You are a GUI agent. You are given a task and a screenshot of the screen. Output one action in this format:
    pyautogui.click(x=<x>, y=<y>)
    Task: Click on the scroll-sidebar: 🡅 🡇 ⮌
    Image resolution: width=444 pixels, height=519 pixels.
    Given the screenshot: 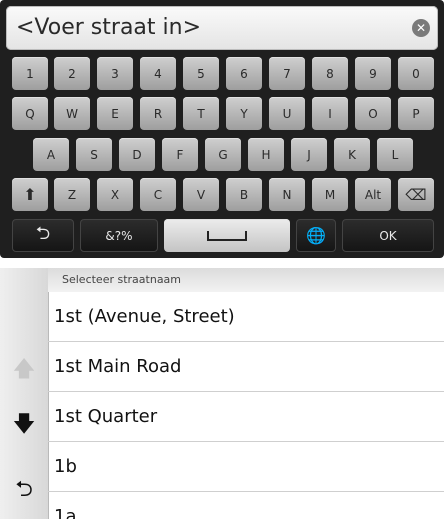 What is the action you would take?
    pyautogui.click(x=24, y=393)
    